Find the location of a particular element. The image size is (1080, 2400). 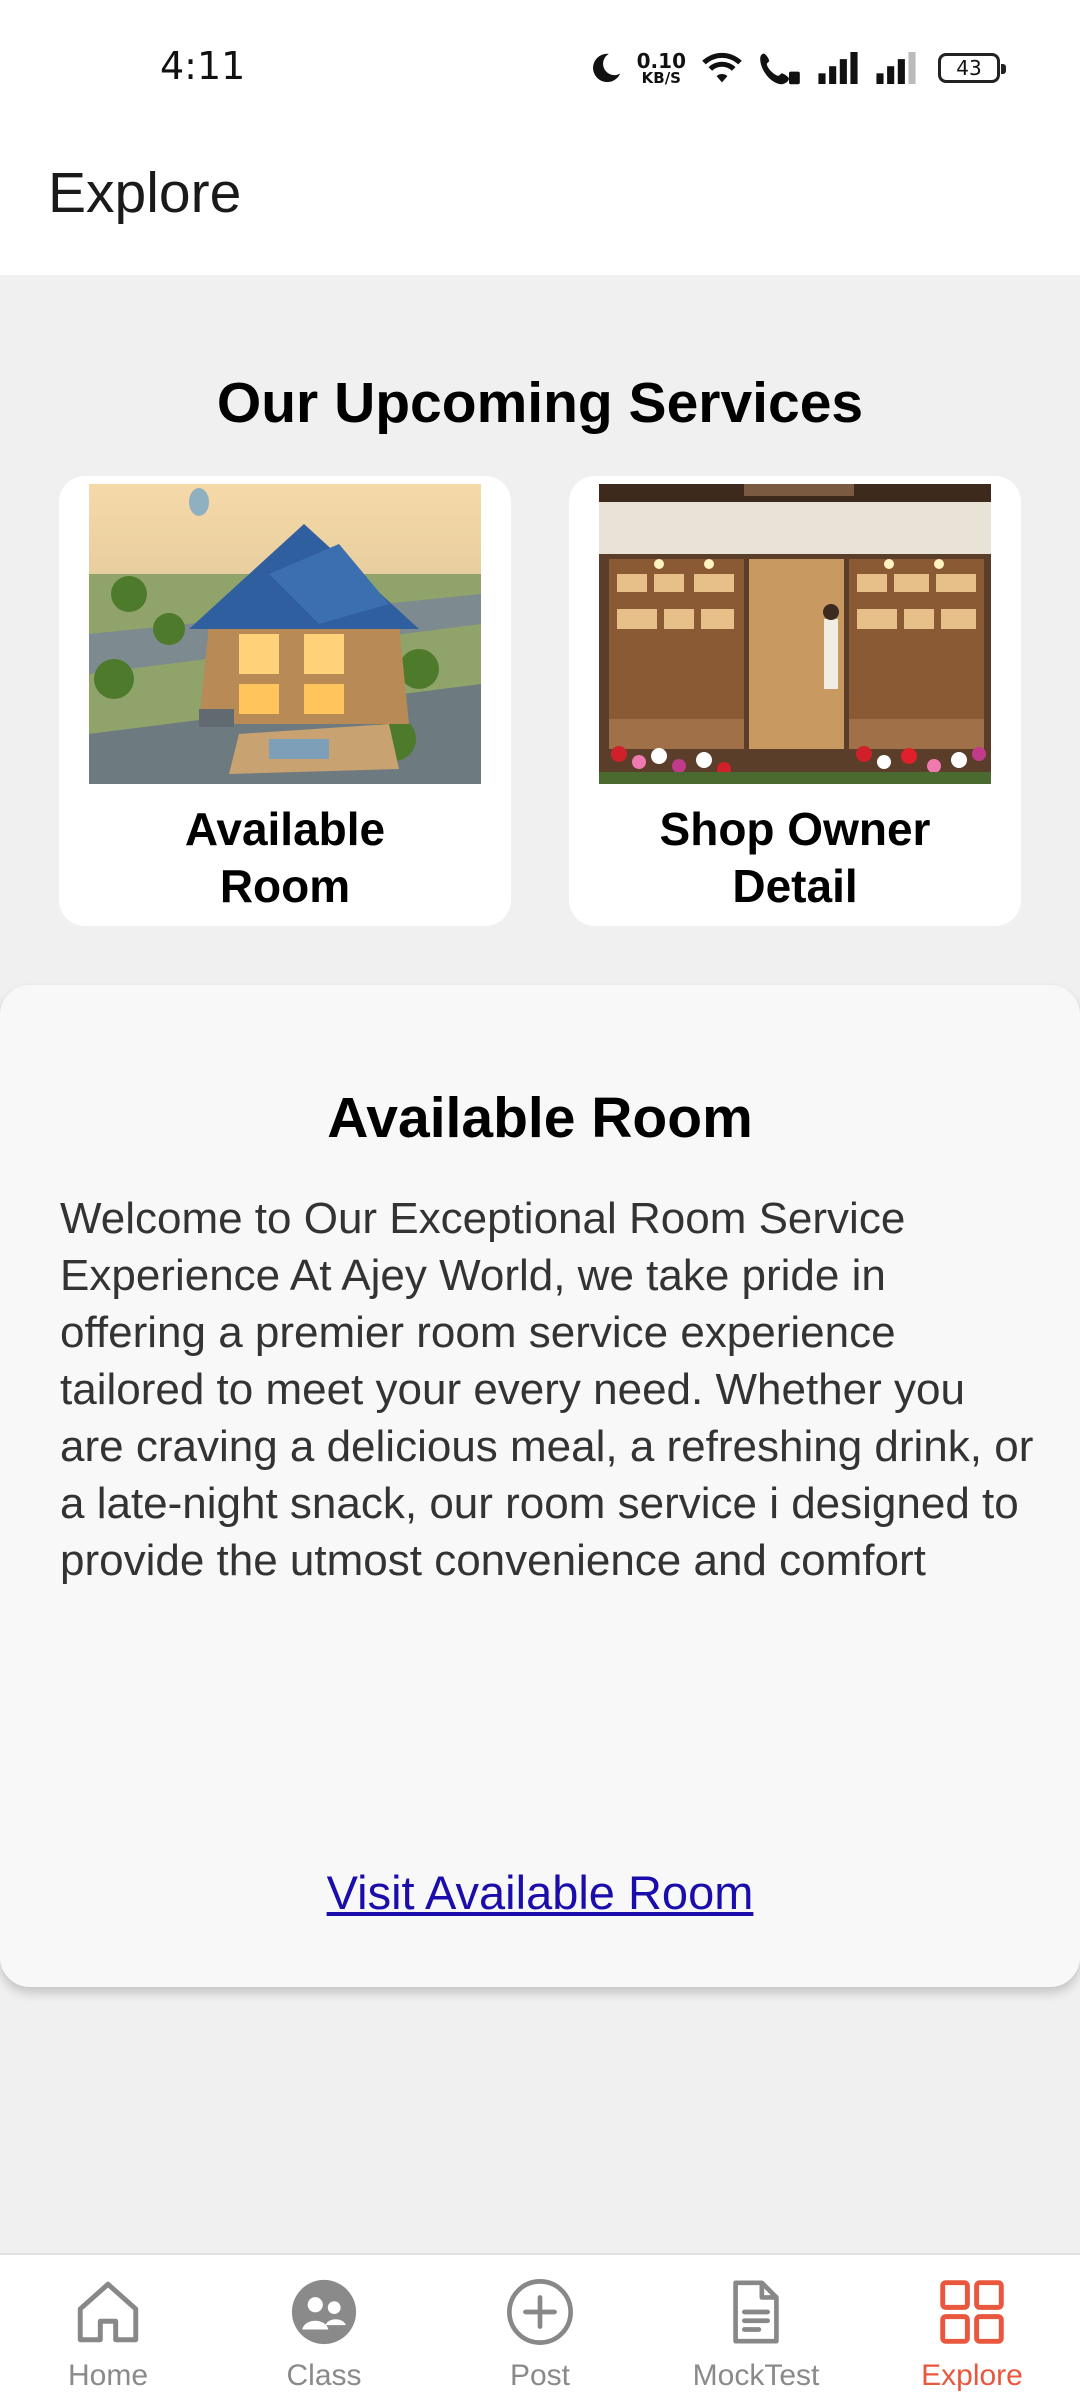

nav-label-post: Post is located at coordinates (540, 2375).